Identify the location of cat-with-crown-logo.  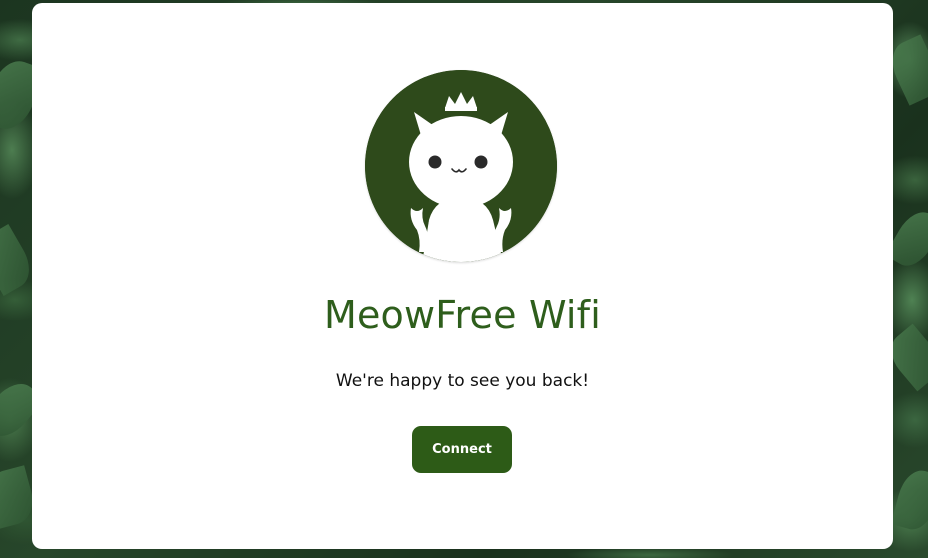
(461, 166).